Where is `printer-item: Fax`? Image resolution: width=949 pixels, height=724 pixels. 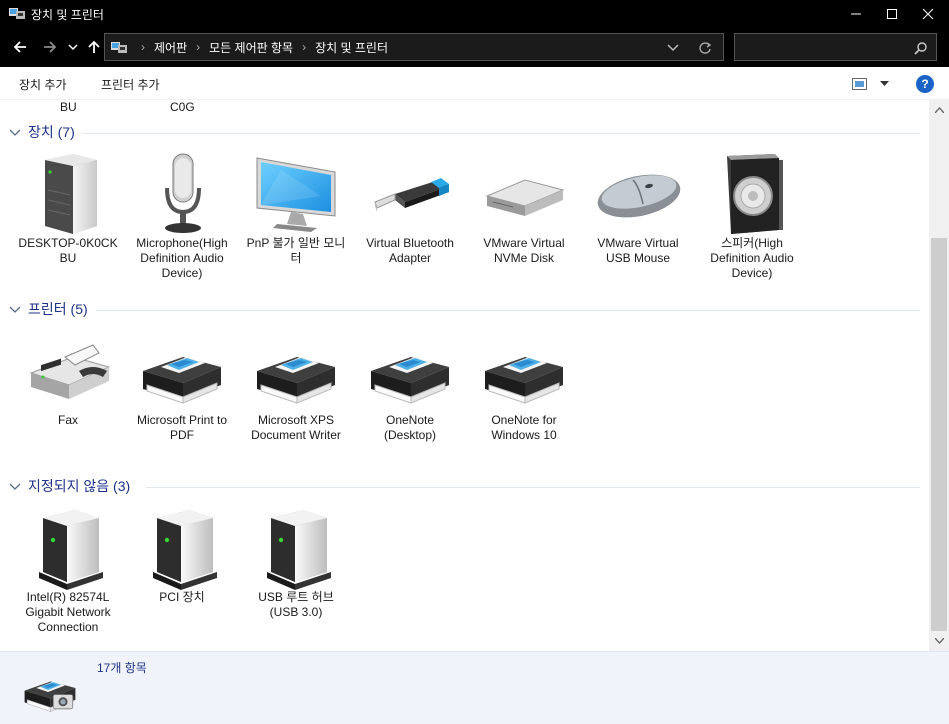 printer-item: Fax is located at coordinates (68, 377).